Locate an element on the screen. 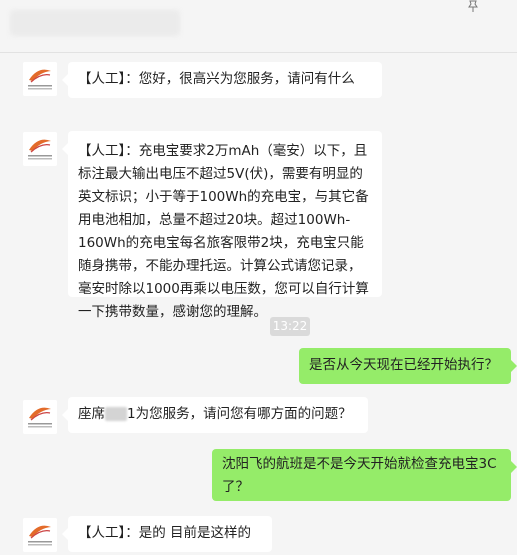 The height and width of the screenshot is (555, 517). message-bubble-user: 沈阳飞的航班是不是今天开始就检查充电宝3C了？ is located at coordinates (364, 475).